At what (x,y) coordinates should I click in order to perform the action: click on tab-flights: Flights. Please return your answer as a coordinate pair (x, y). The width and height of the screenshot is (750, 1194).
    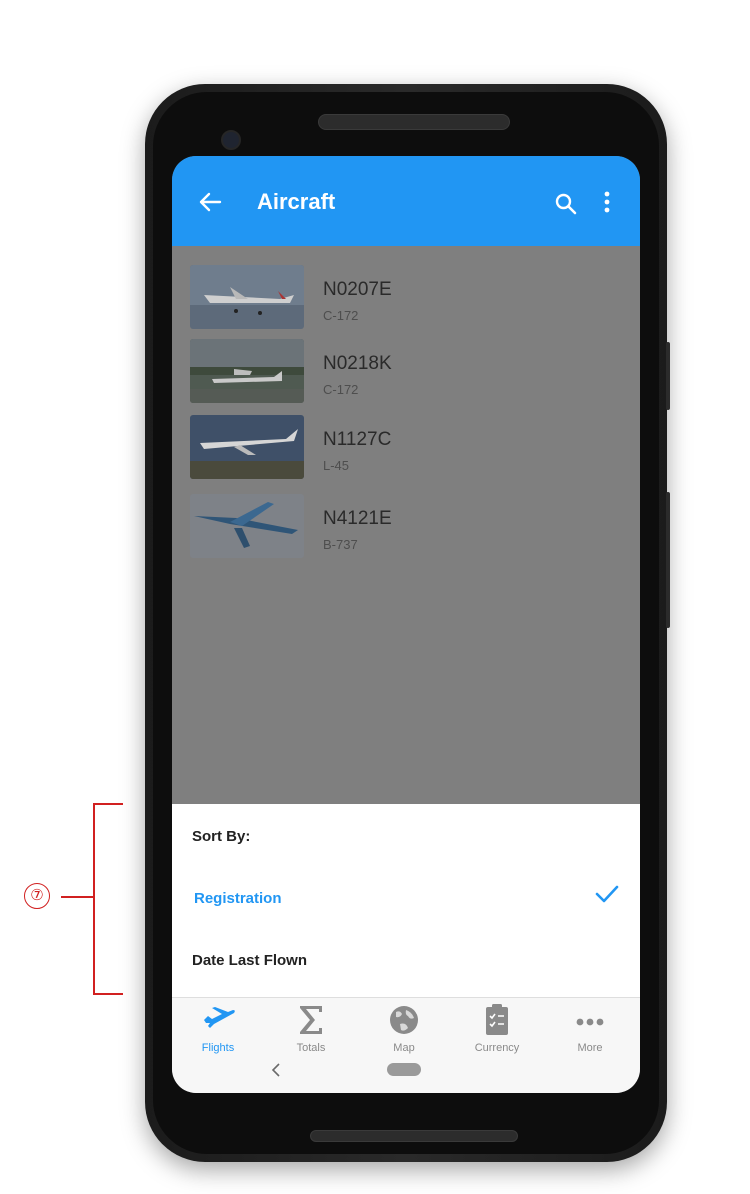
    Looking at the image, I should click on (218, 1028).